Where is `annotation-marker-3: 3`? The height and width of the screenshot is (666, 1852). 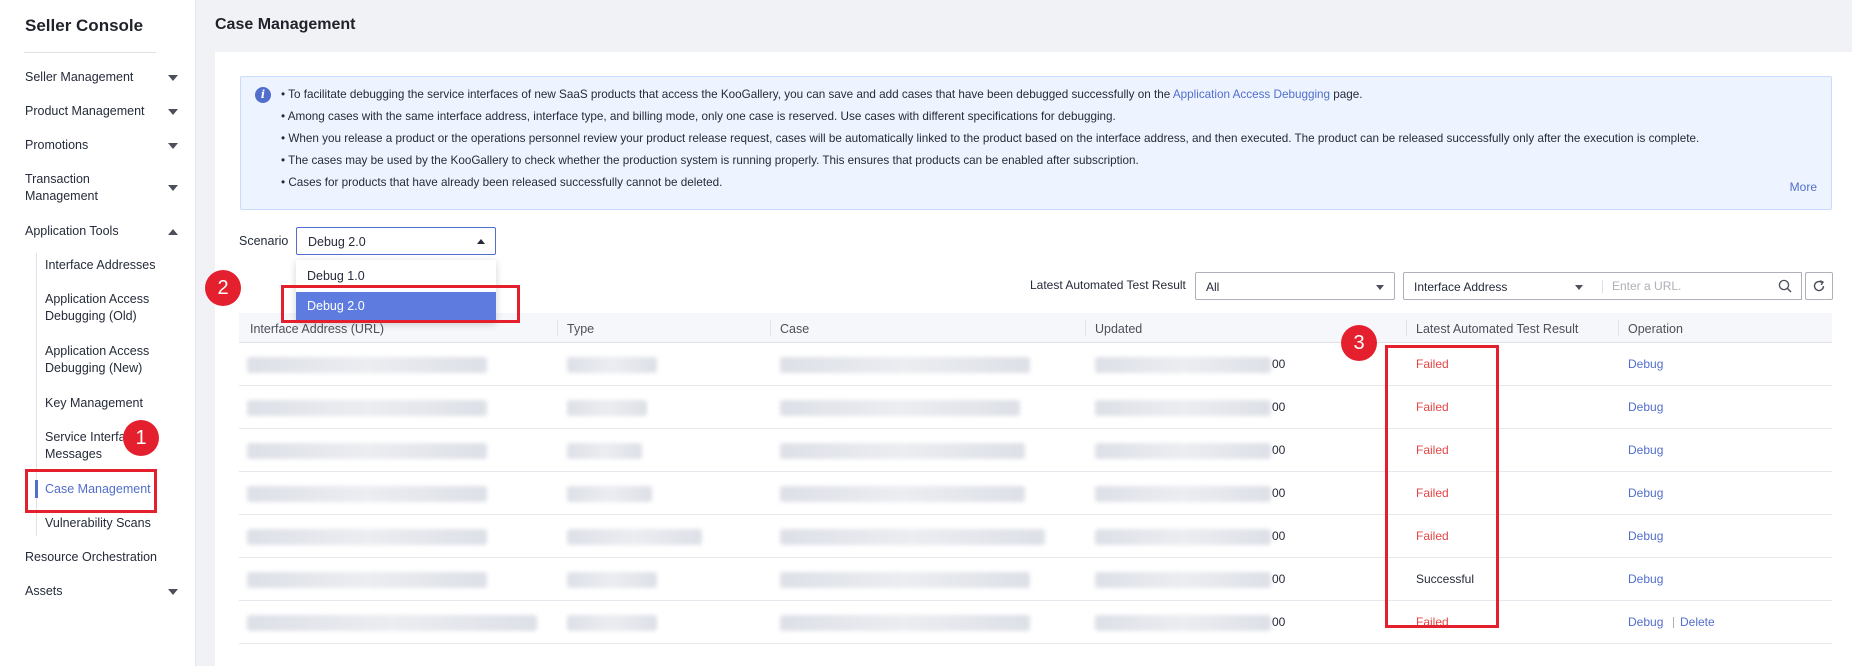 annotation-marker-3: 3 is located at coordinates (1359, 343).